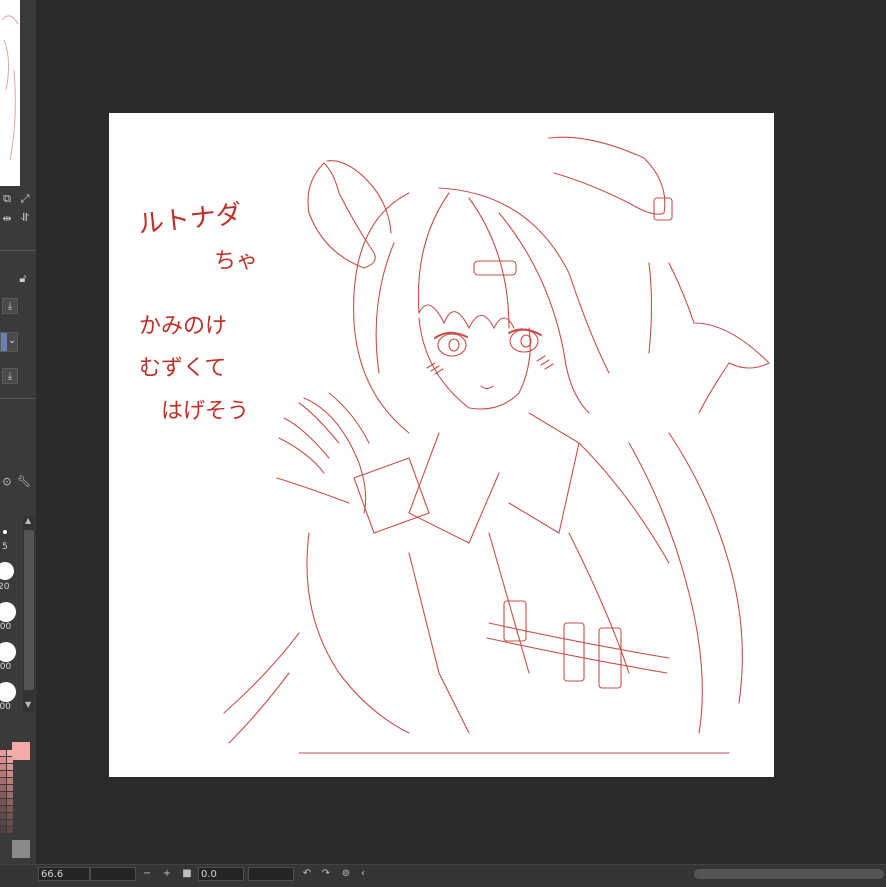 The height and width of the screenshot is (887, 886). I want to click on brush-size-scrollbar: ▲ ▼, so click(29, 614).